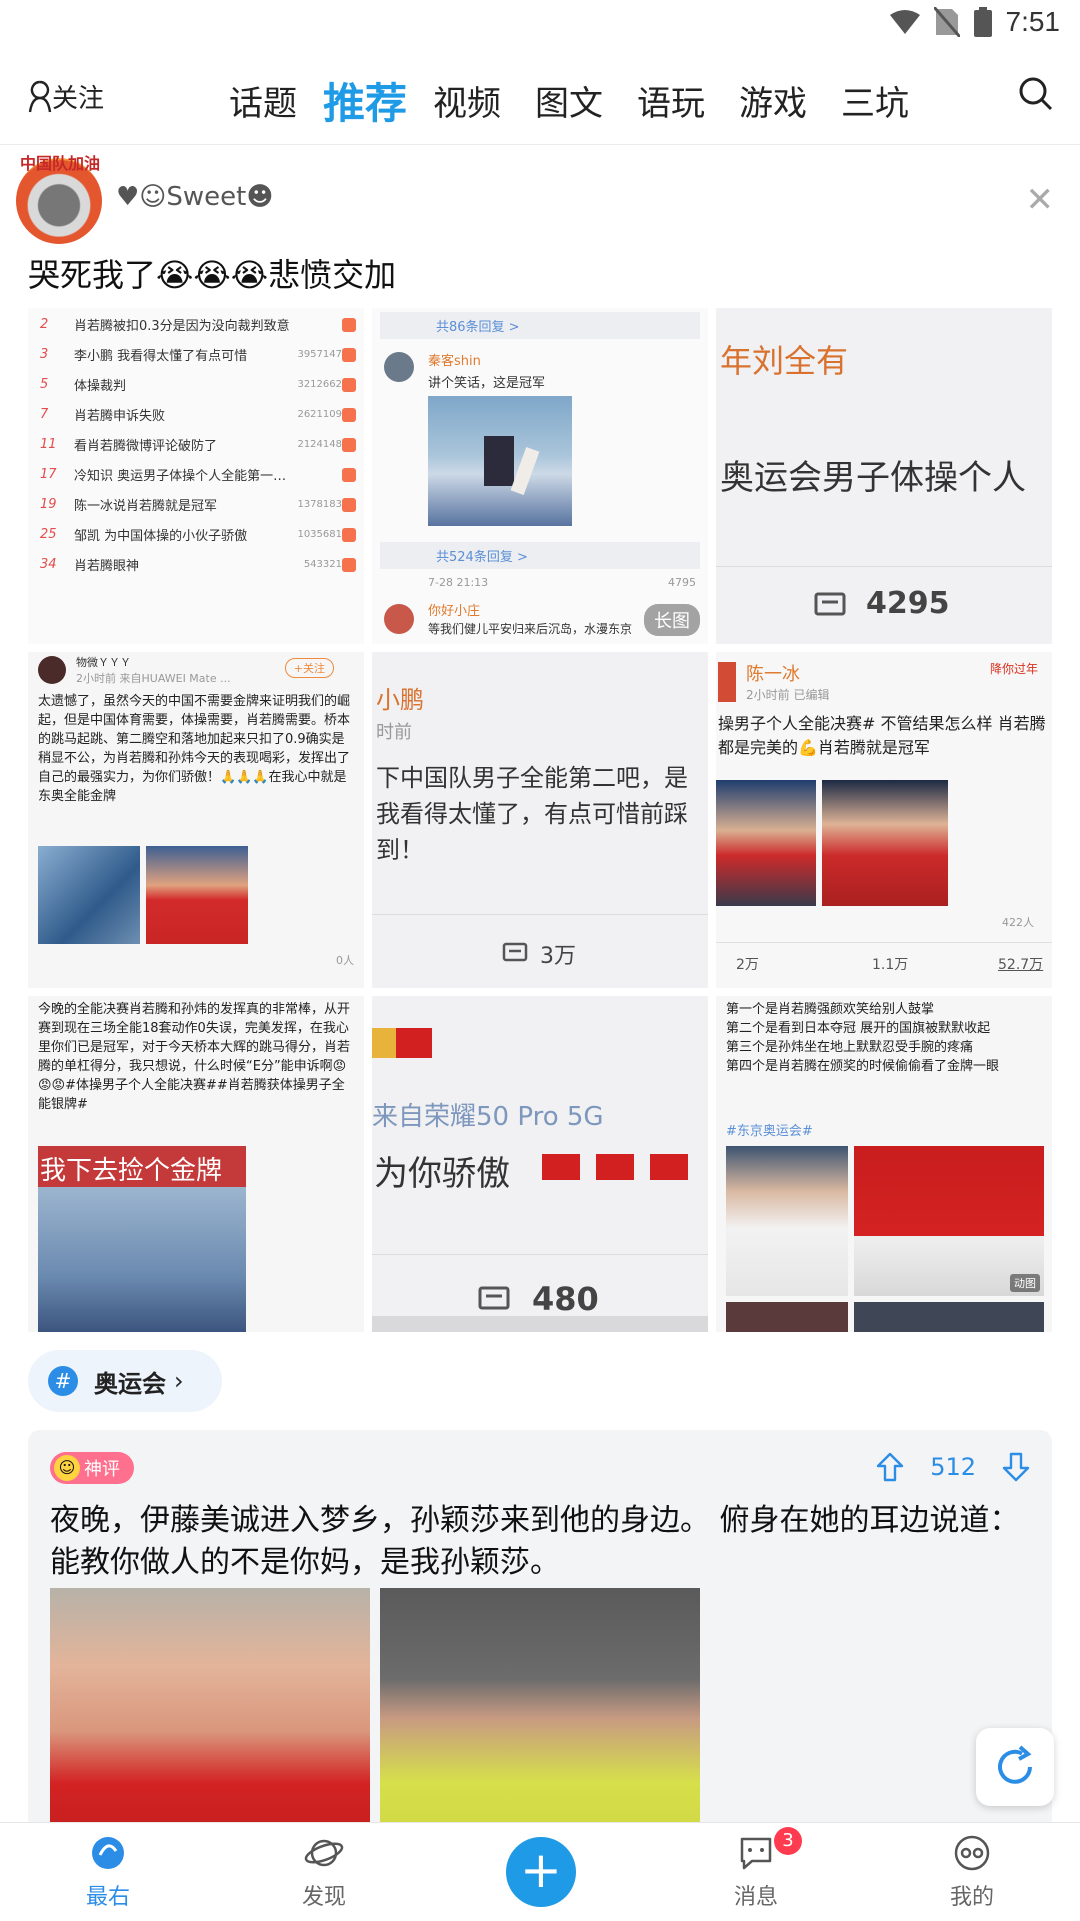 The image size is (1080, 1921). I want to click on nav-profile: 我的, so click(972, 1872).